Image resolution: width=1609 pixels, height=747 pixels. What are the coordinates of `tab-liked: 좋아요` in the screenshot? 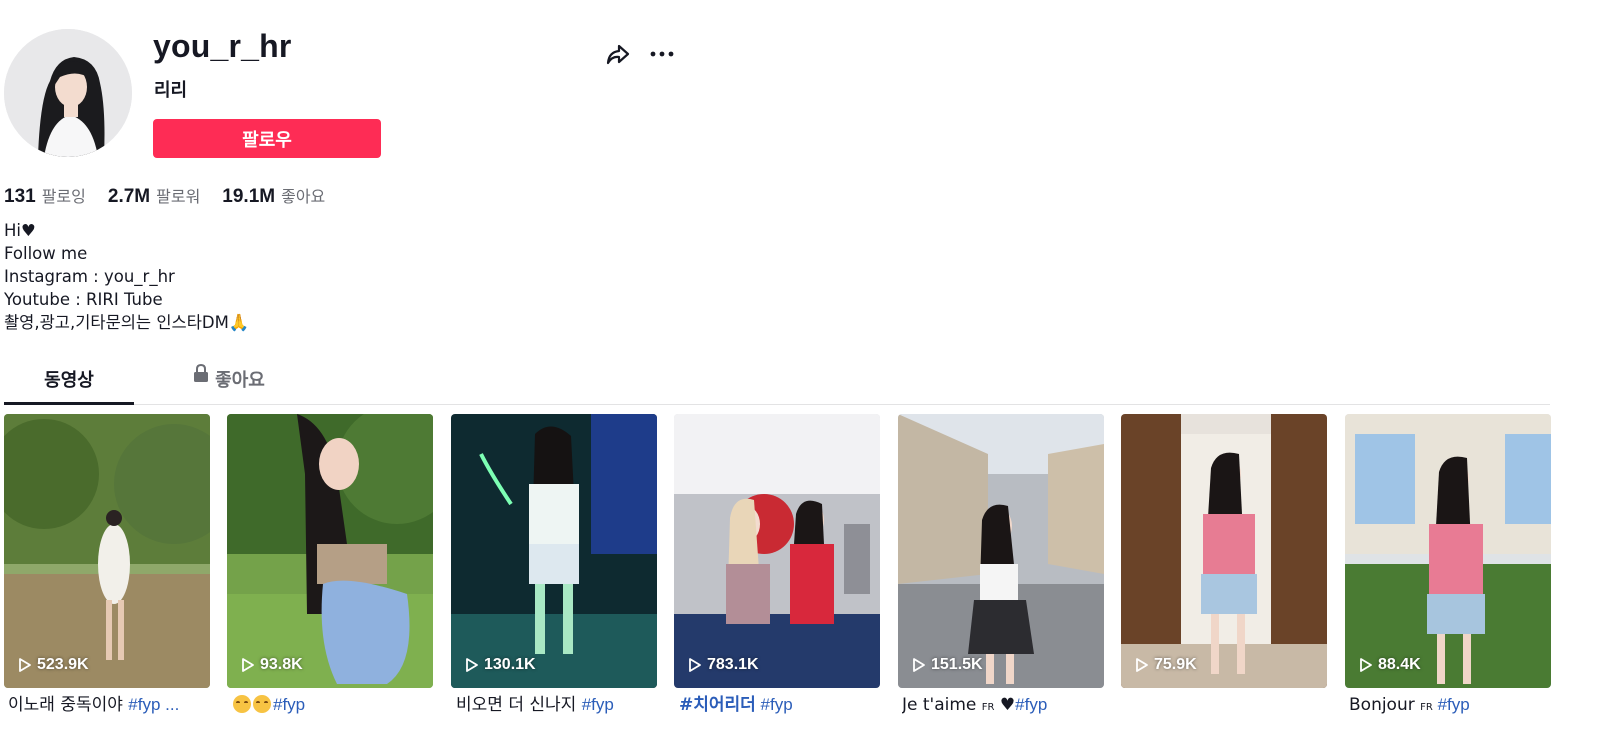 It's located at (229, 382).